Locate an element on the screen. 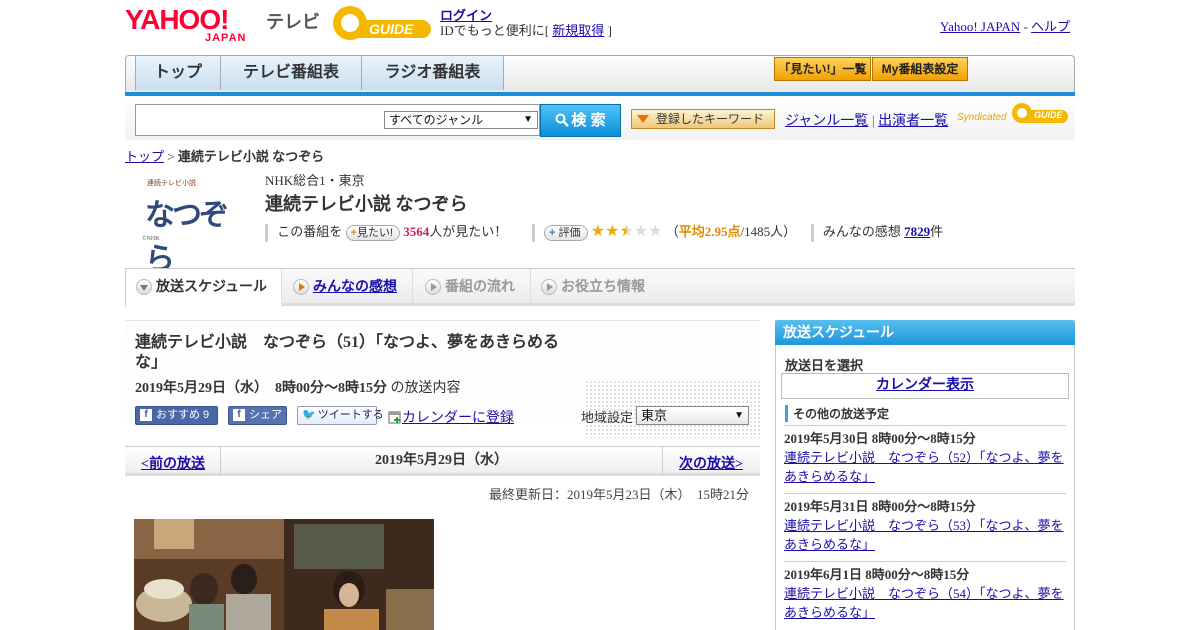 The height and width of the screenshot is (630, 1200). top-links: Yahoo! JAPAN - ヘルプ is located at coordinates (1005, 25).